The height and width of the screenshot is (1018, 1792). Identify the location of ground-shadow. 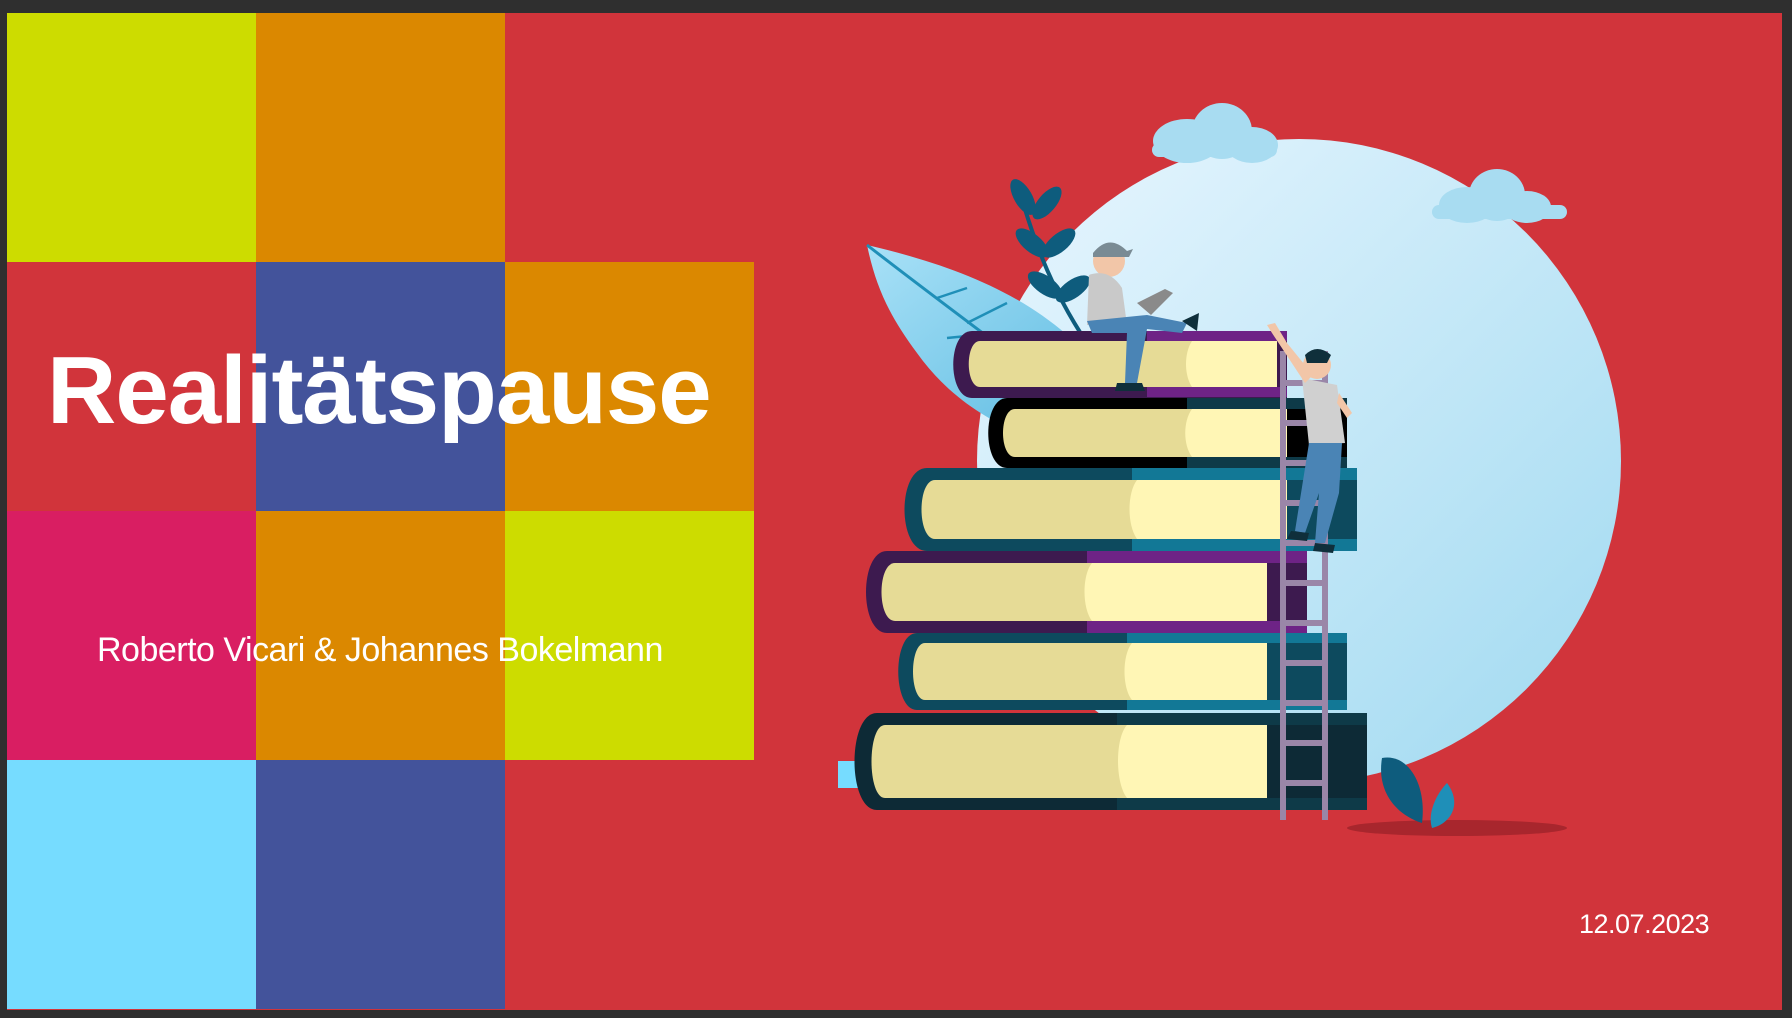
(1457, 828).